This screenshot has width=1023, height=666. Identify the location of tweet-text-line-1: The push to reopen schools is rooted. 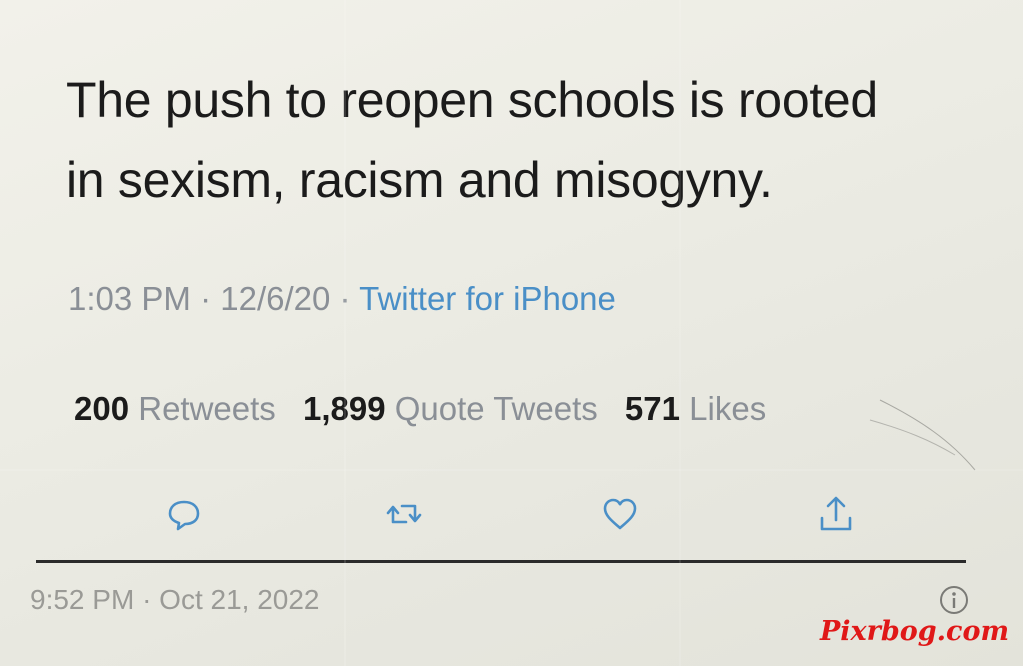
(472, 100).